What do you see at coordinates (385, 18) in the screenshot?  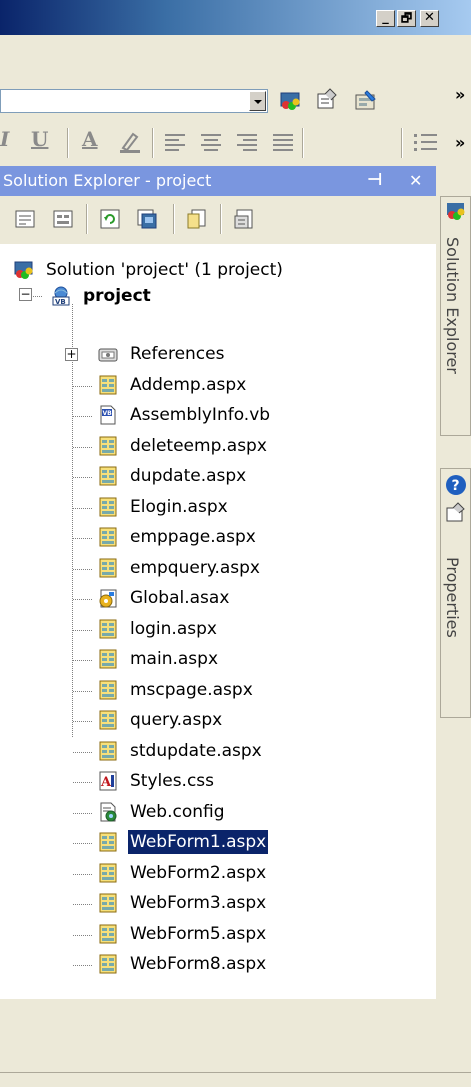 I see `minimize-button: _` at bounding box center [385, 18].